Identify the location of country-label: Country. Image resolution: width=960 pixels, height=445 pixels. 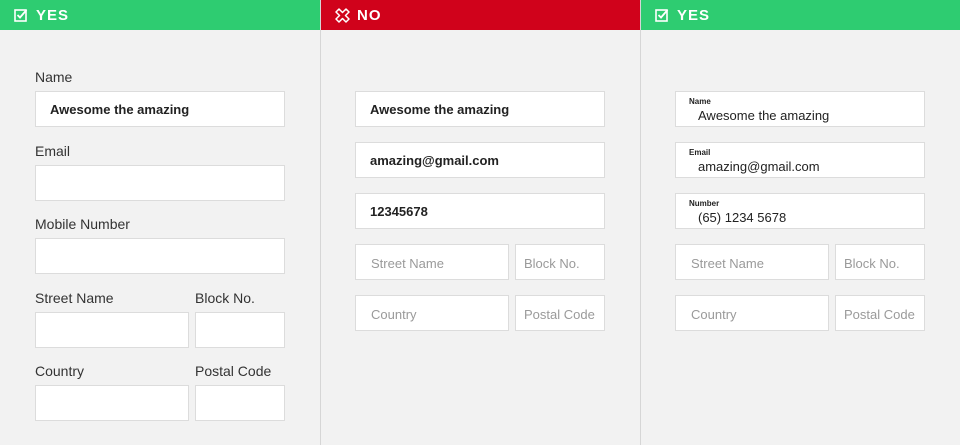
(60, 371).